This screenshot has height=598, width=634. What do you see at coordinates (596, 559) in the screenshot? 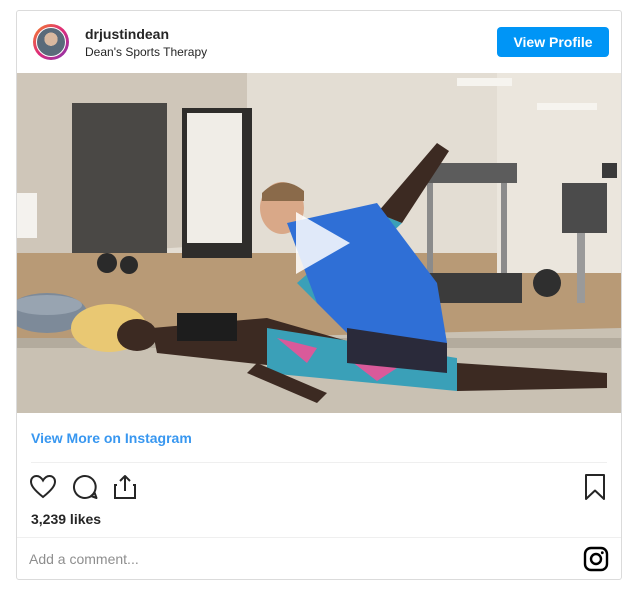
I see `instagram-icon` at bounding box center [596, 559].